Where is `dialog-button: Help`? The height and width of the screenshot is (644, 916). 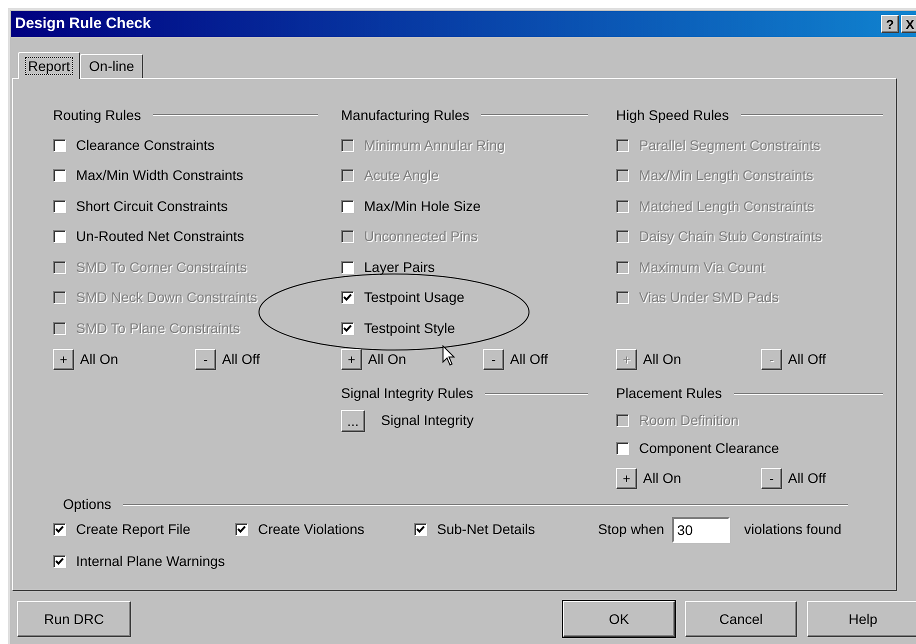 dialog-button: Help is located at coordinates (861, 619).